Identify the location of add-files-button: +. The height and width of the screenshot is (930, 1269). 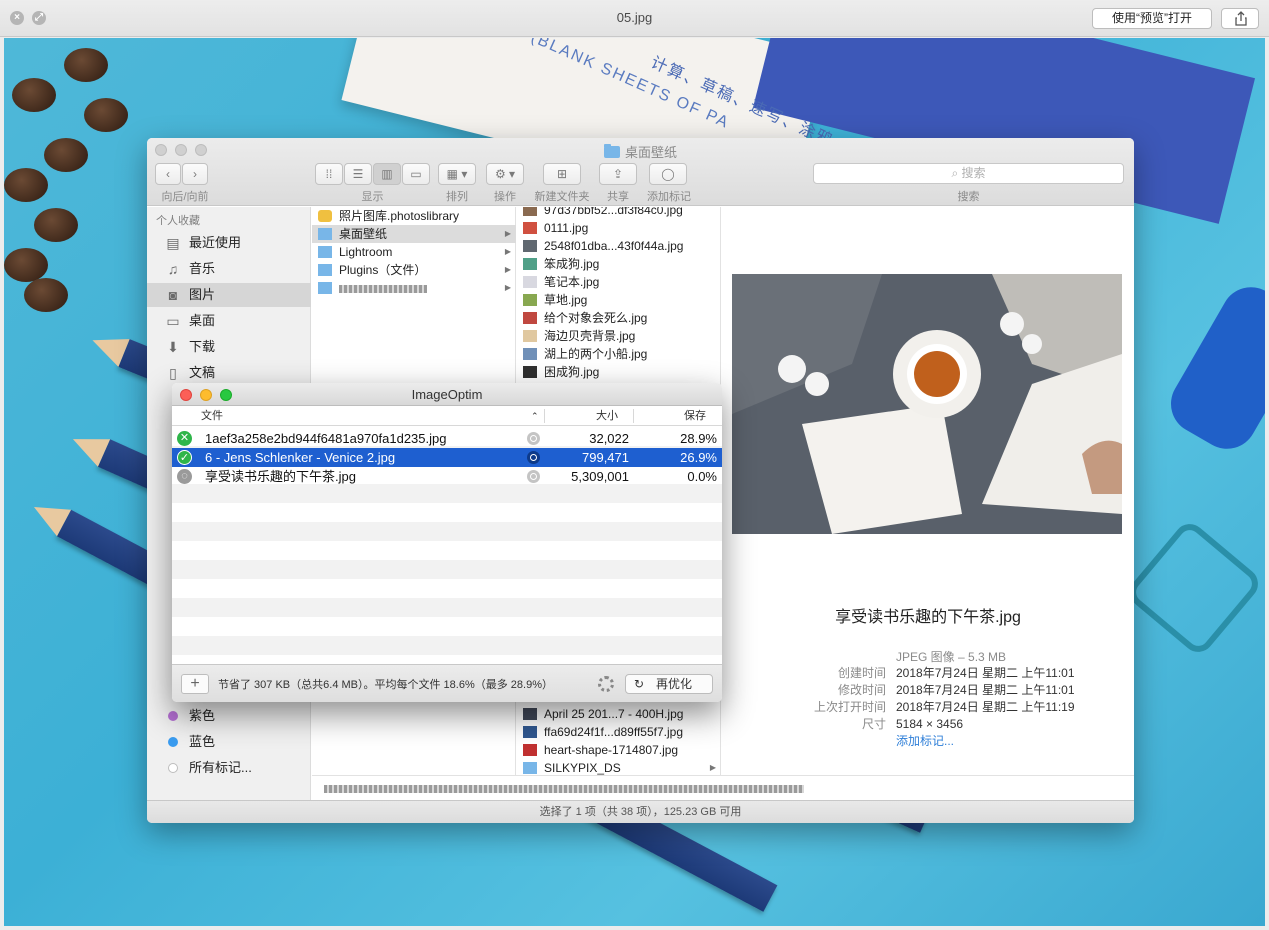
(195, 684).